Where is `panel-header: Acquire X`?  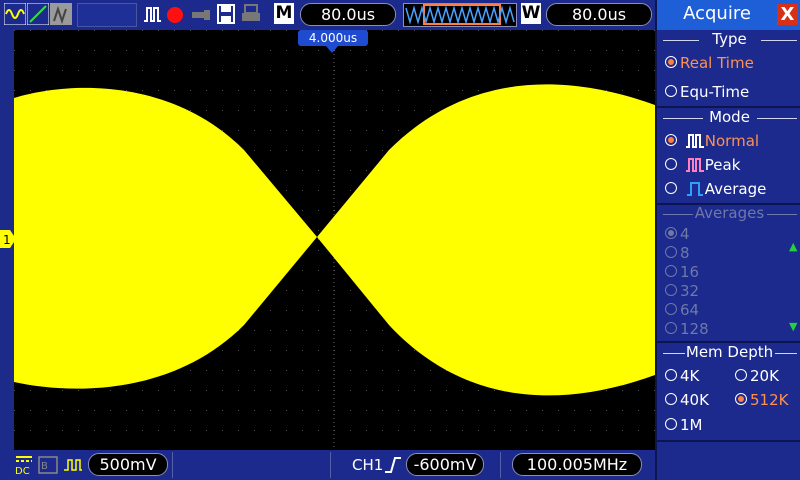 panel-header: Acquire X is located at coordinates (728, 15).